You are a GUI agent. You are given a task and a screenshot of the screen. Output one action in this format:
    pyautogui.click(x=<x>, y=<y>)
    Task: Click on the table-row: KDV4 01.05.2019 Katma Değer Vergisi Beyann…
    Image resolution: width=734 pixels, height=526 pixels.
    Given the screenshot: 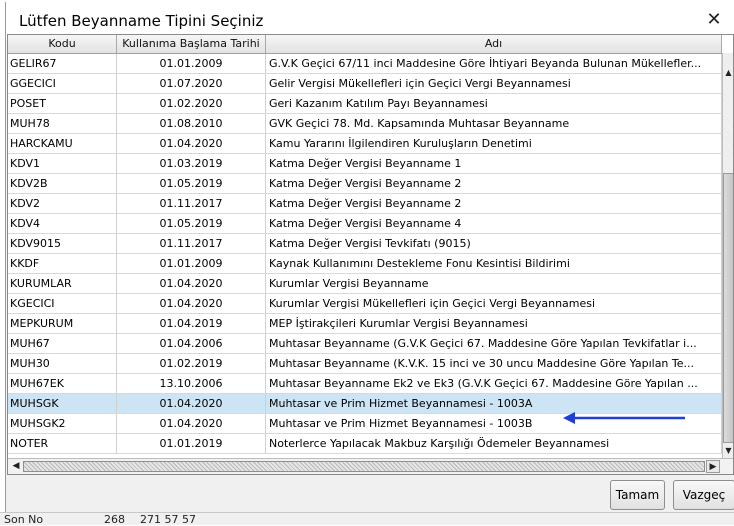 What is the action you would take?
    pyautogui.click(x=365, y=224)
    